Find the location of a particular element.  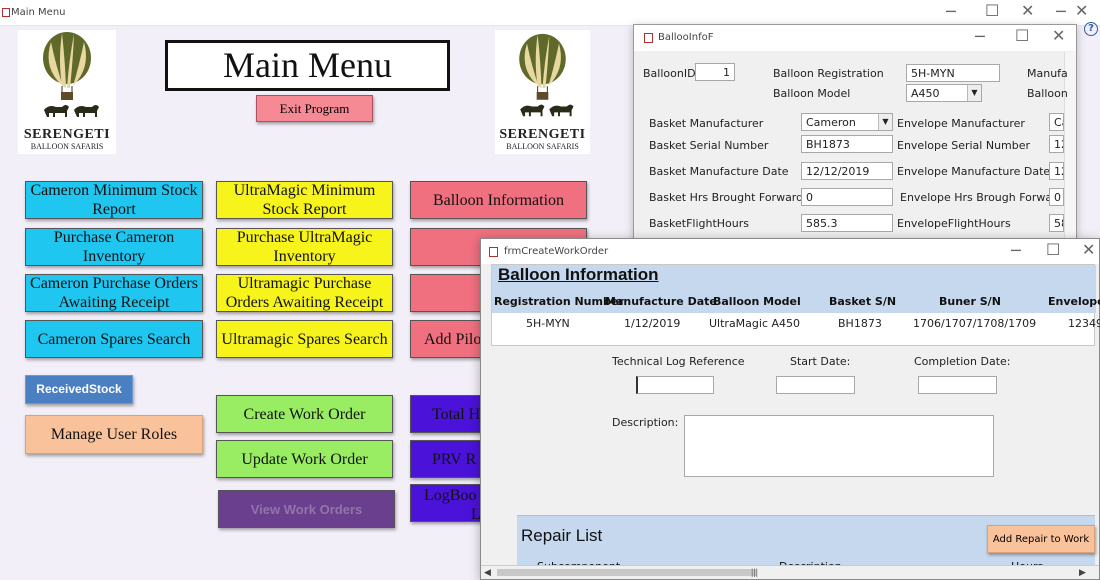

col-basket-sn: Basket S/N is located at coordinates (863, 301).